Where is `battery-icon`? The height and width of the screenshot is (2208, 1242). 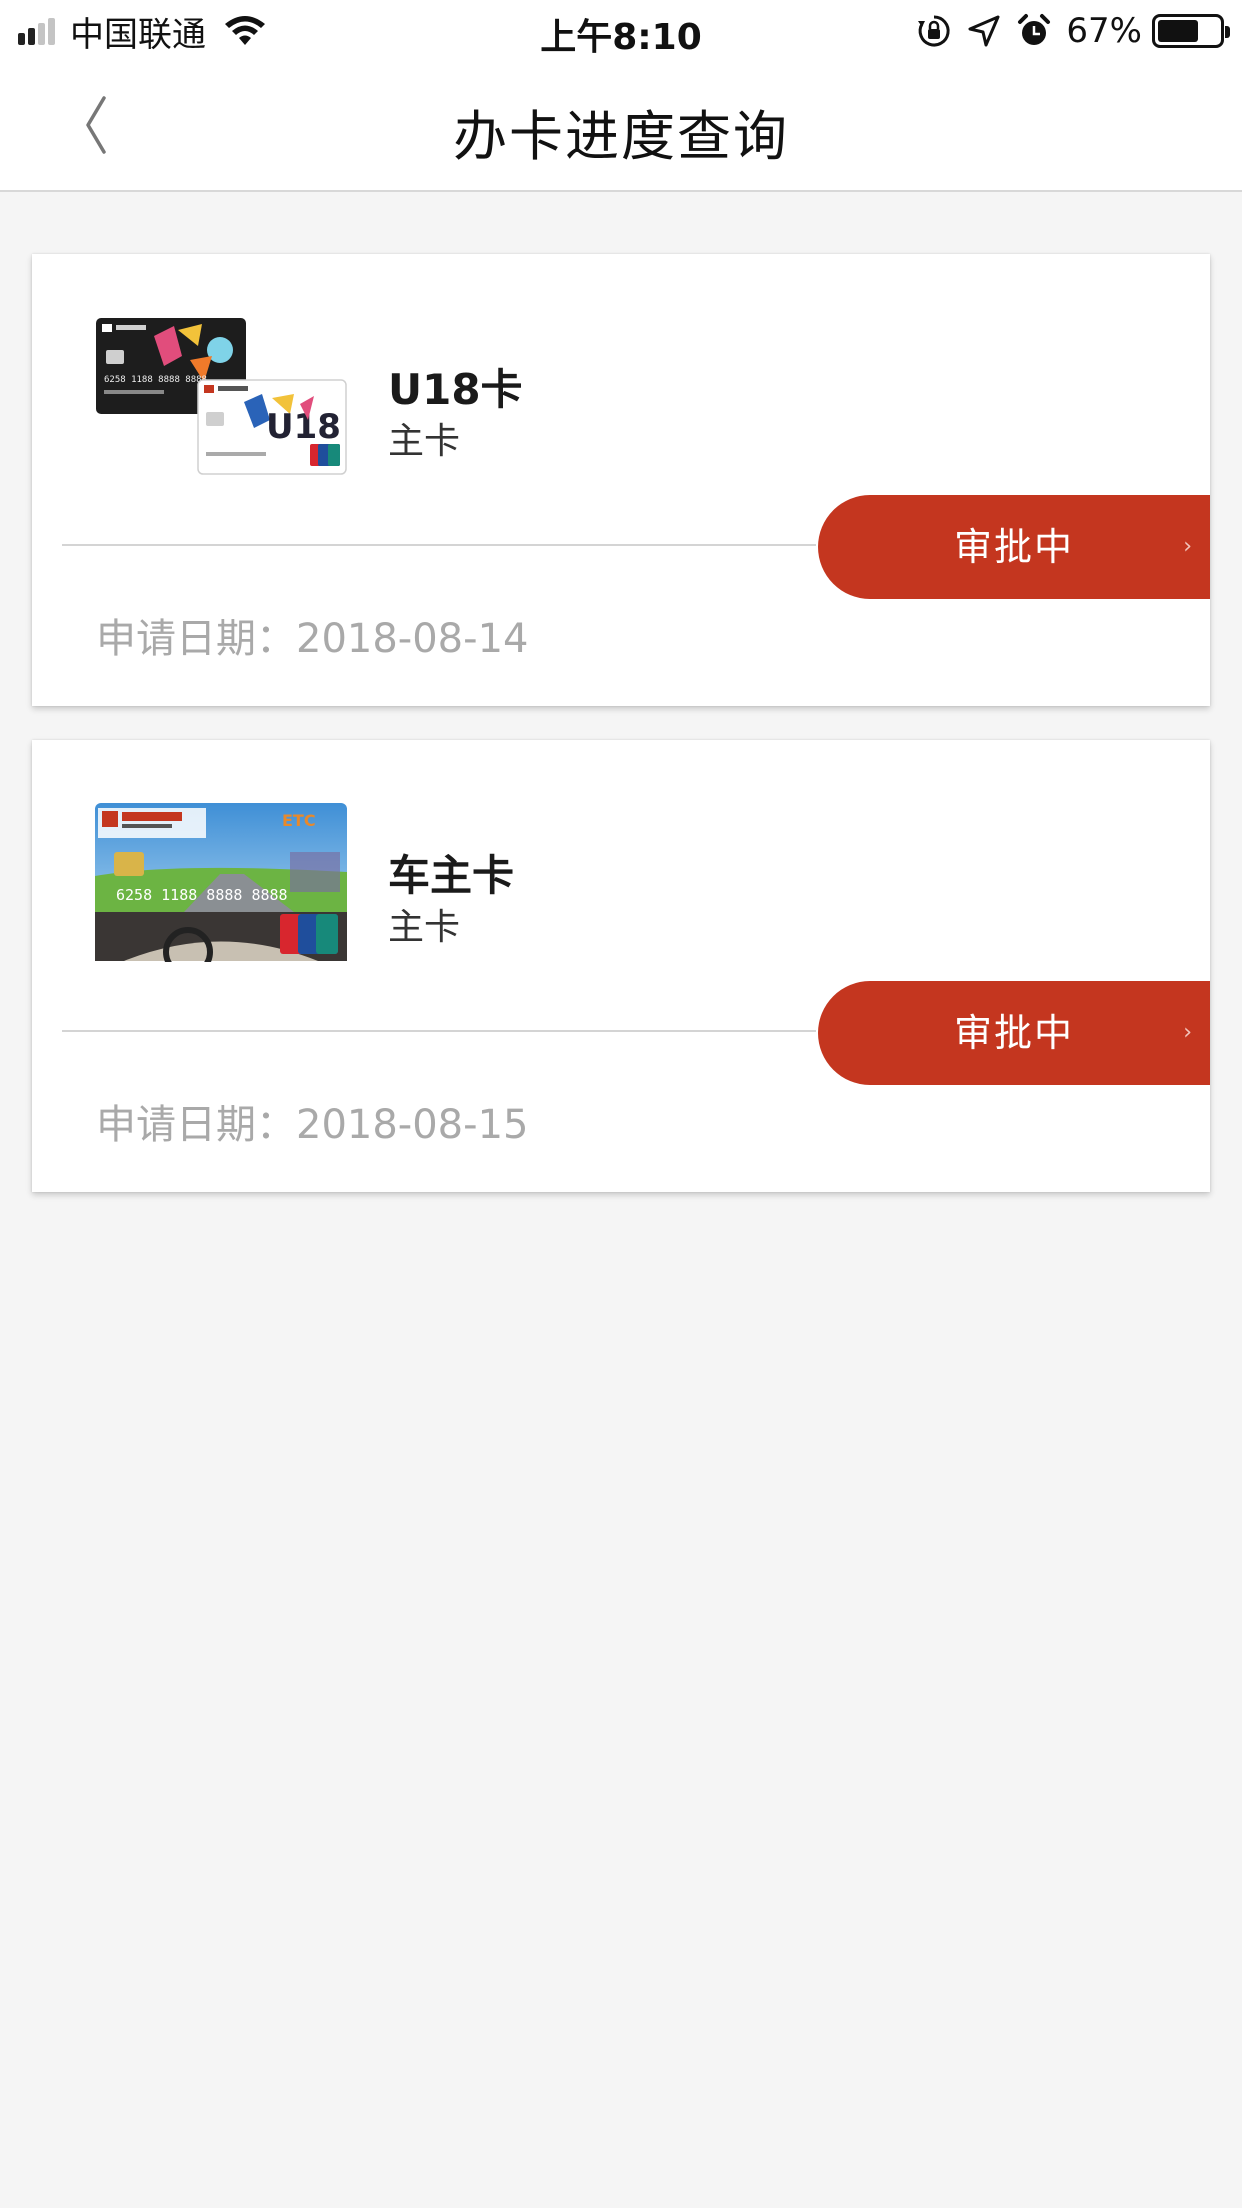 battery-icon is located at coordinates (1191, 31).